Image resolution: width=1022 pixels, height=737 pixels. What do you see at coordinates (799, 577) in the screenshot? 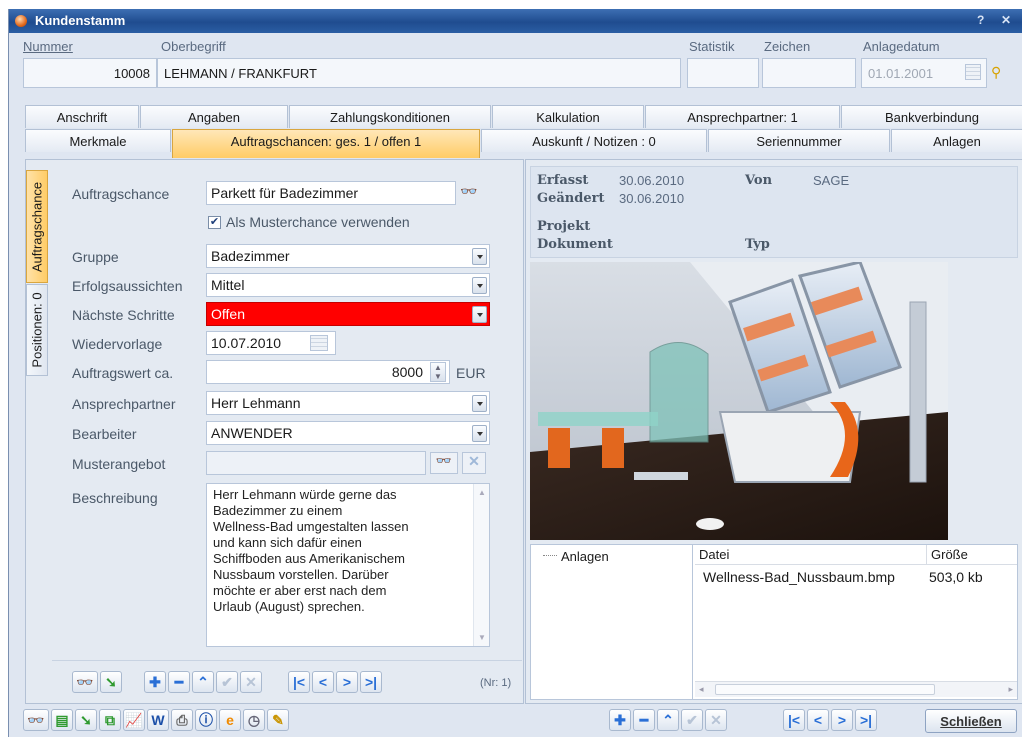
I see `file-name-cell: Wellness-Bad_Nussbaum.bmp` at bounding box center [799, 577].